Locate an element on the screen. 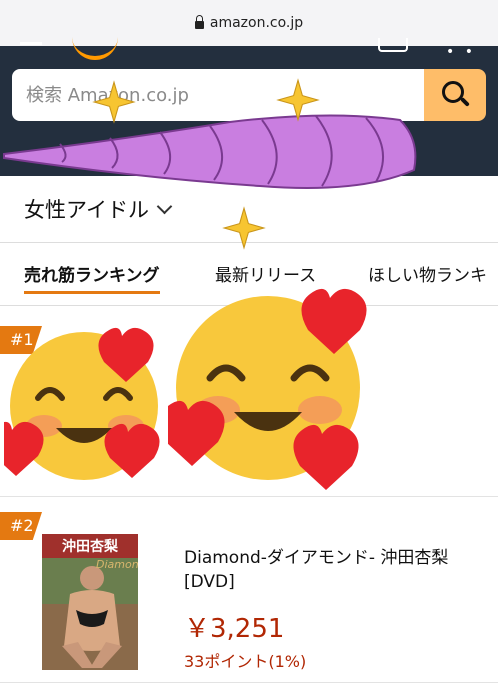 The image size is (498, 683). more-icon: • • is located at coordinates (461, 52).